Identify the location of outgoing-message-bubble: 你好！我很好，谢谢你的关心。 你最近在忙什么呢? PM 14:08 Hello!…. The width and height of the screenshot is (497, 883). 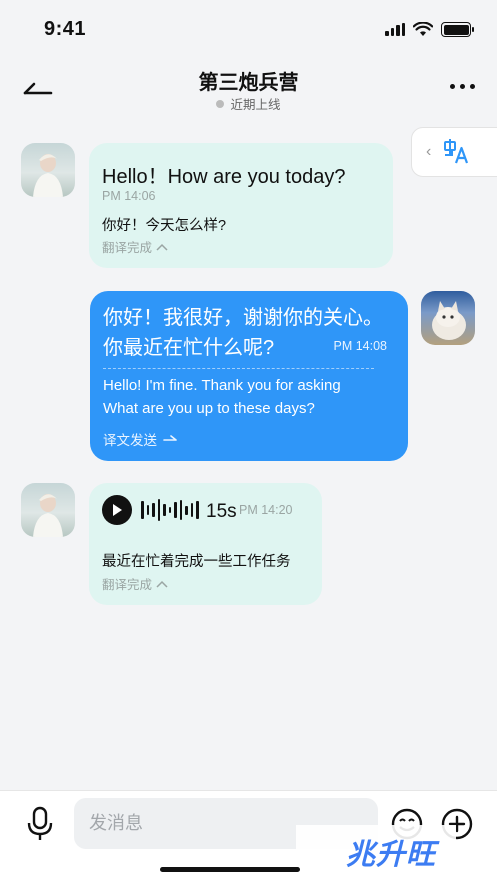
(249, 376).